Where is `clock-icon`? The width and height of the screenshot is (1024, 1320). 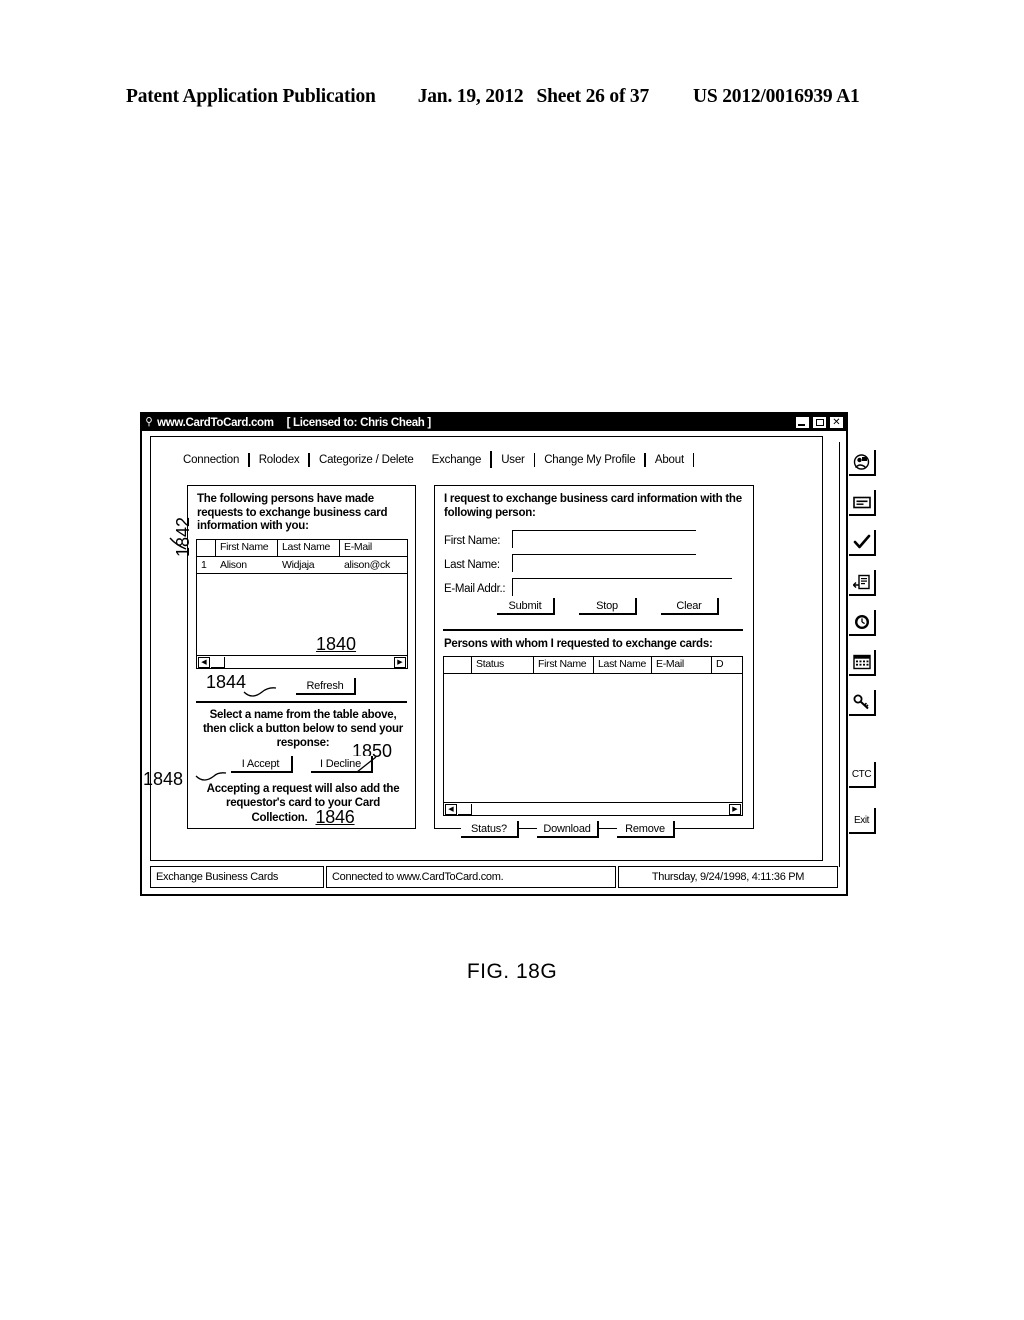
clock-icon is located at coordinates (861, 622).